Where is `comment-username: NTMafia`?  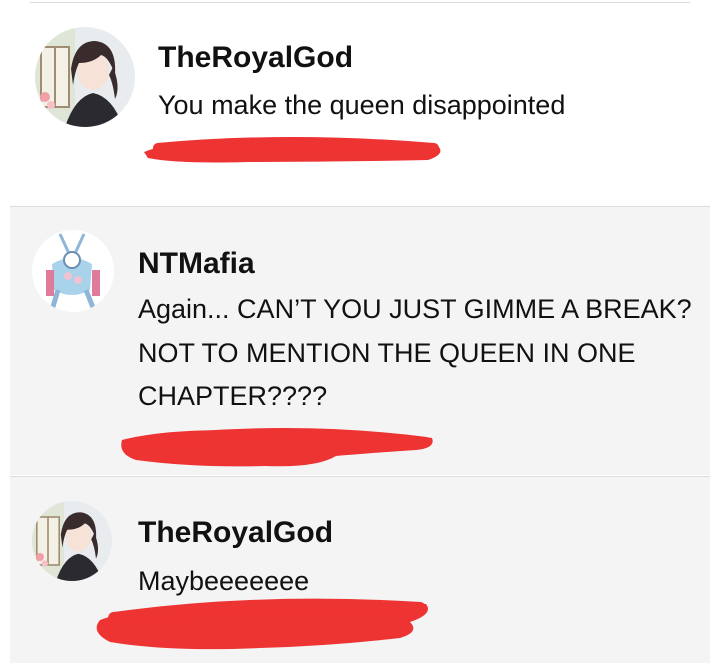 comment-username: NTMafia is located at coordinates (196, 264).